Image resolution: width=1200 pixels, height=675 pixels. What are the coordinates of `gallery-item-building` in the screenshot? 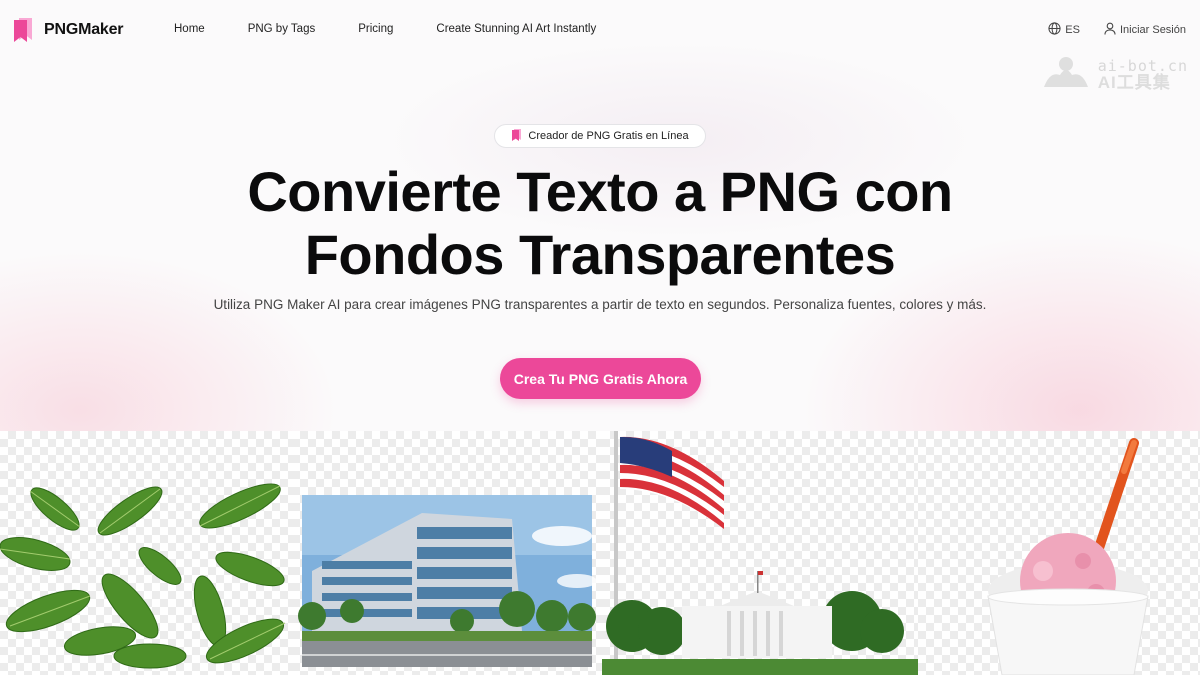 It's located at (447, 553).